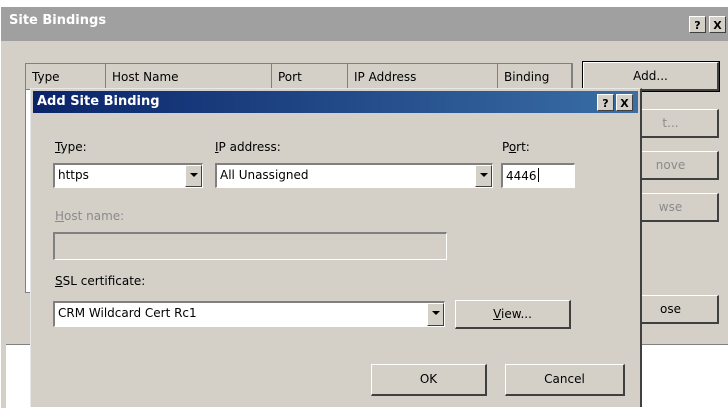 This screenshot has height=408, width=728. I want to click on text-caret, so click(538, 175).